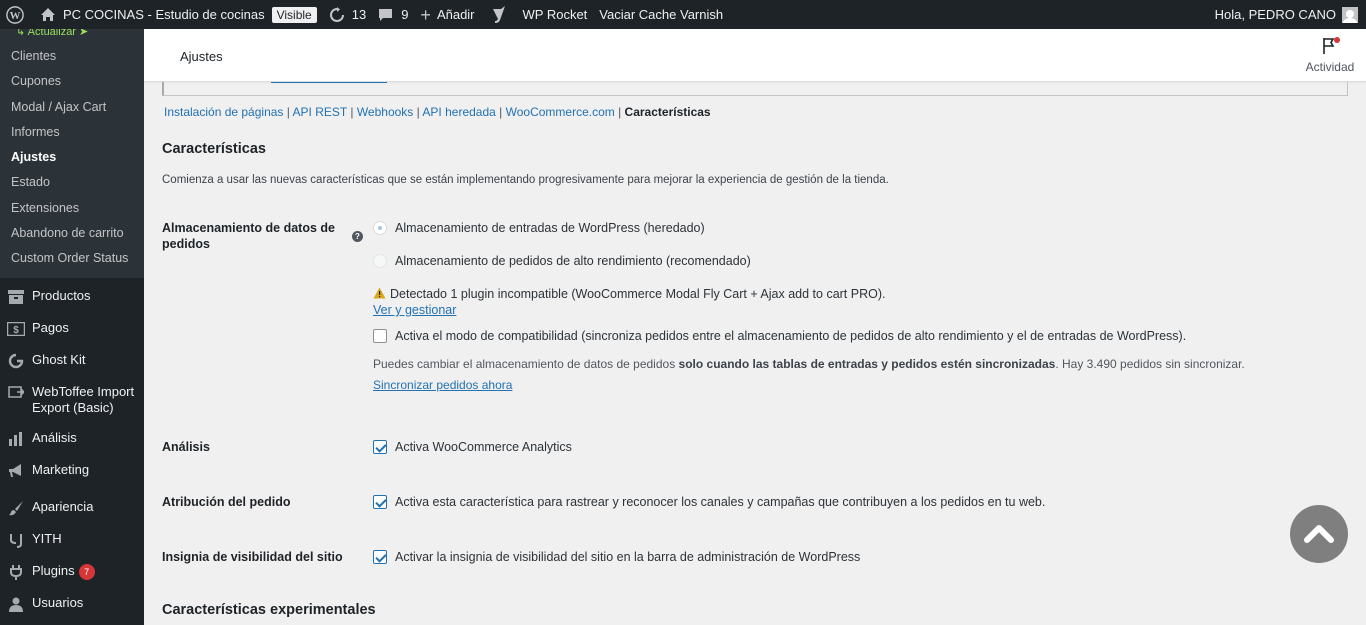  I want to click on menu-plugins: Plugins 7, so click(72, 572).